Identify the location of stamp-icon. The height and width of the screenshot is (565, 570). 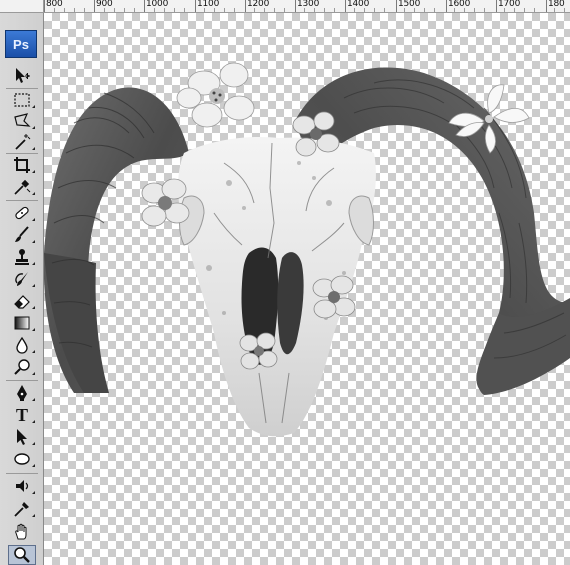
(22, 257).